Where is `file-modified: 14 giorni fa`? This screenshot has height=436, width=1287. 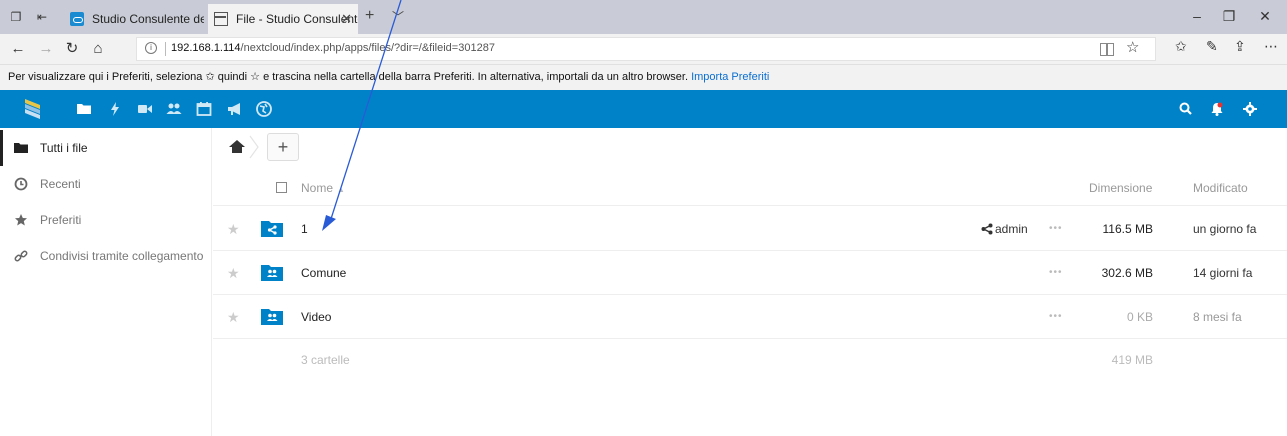 file-modified: 14 giorni fa is located at coordinates (1223, 273).